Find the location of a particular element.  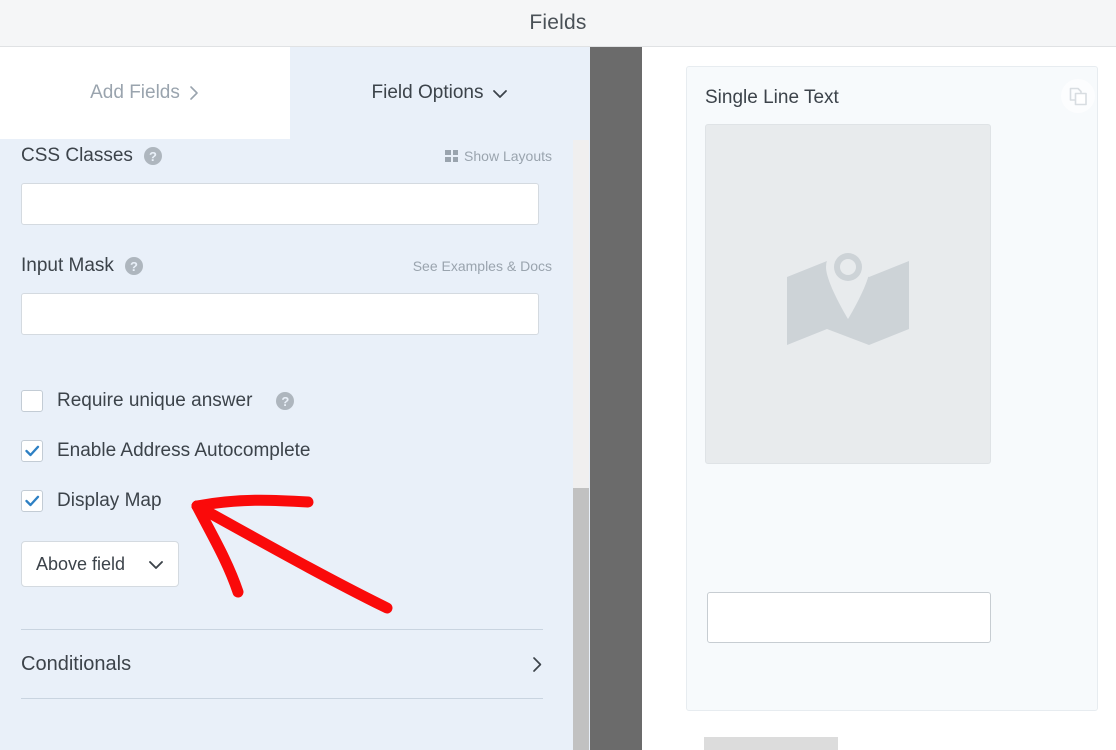

tab-field-options-label: Field Options is located at coordinates (427, 92).